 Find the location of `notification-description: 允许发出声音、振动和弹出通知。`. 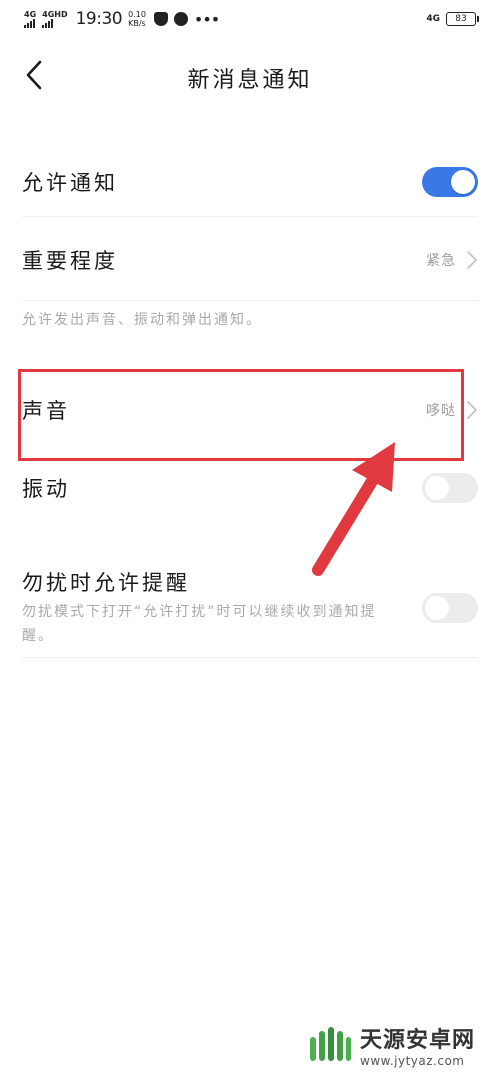

notification-description: 允许发出声音、振动和弹出通知。 is located at coordinates (142, 320).